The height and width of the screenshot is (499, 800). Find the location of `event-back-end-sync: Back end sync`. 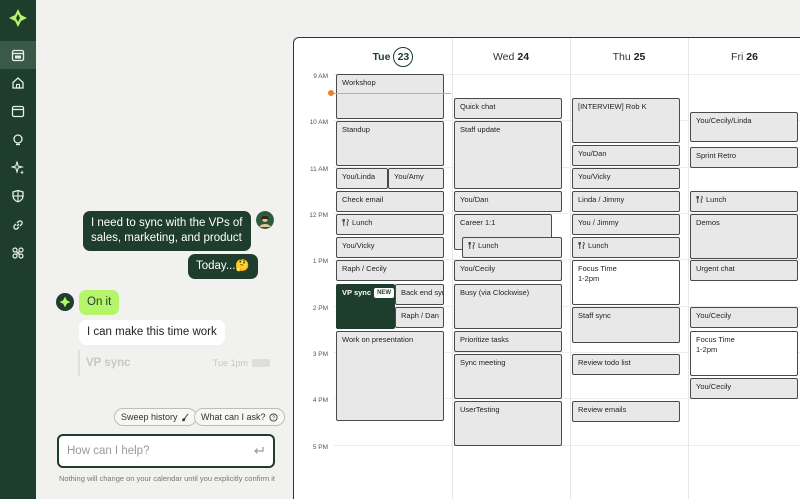

event-back-end-sync: Back end sync is located at coordinates (419, 294).